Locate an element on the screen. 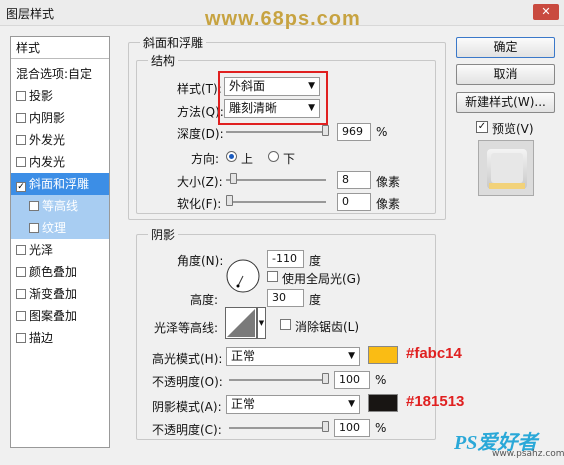 Image resolution: width=564 pixels, height=465 pixels. direction-down-label: 下 is located at coordinates (289, 159).